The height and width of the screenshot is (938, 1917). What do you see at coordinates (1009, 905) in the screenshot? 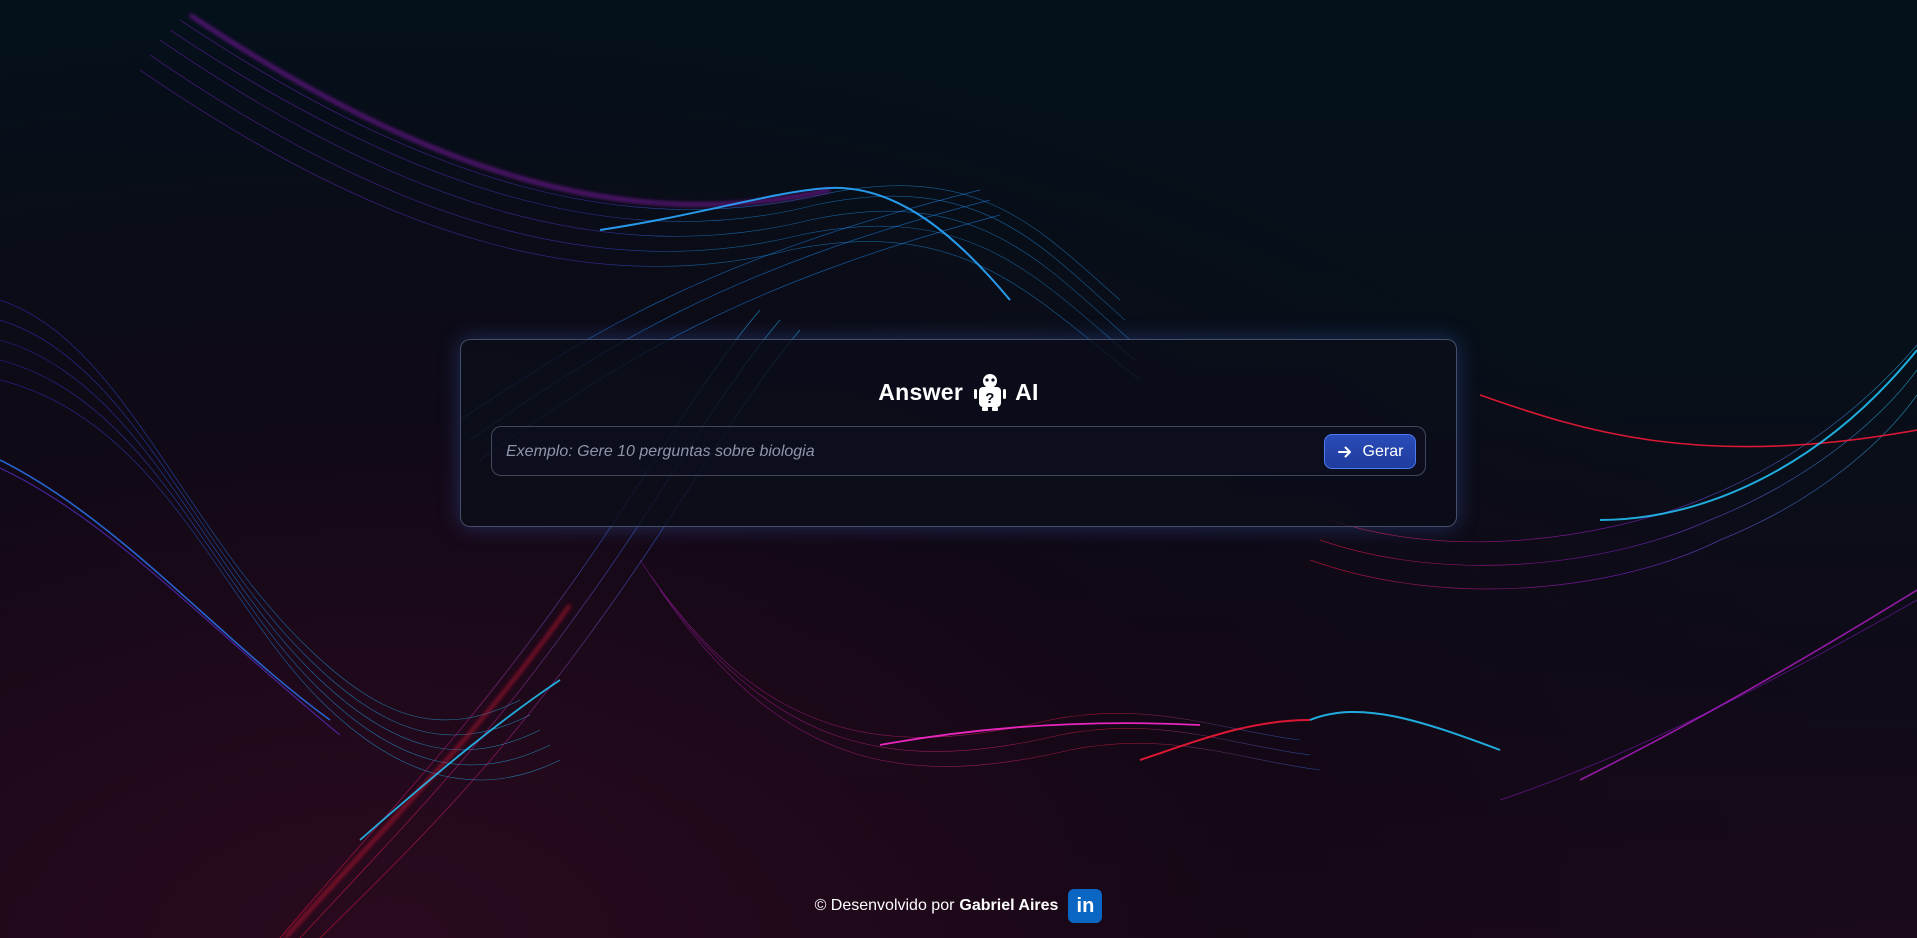
I see `footer-author: Gabriel Aires` at bounding box center [1009, 905].